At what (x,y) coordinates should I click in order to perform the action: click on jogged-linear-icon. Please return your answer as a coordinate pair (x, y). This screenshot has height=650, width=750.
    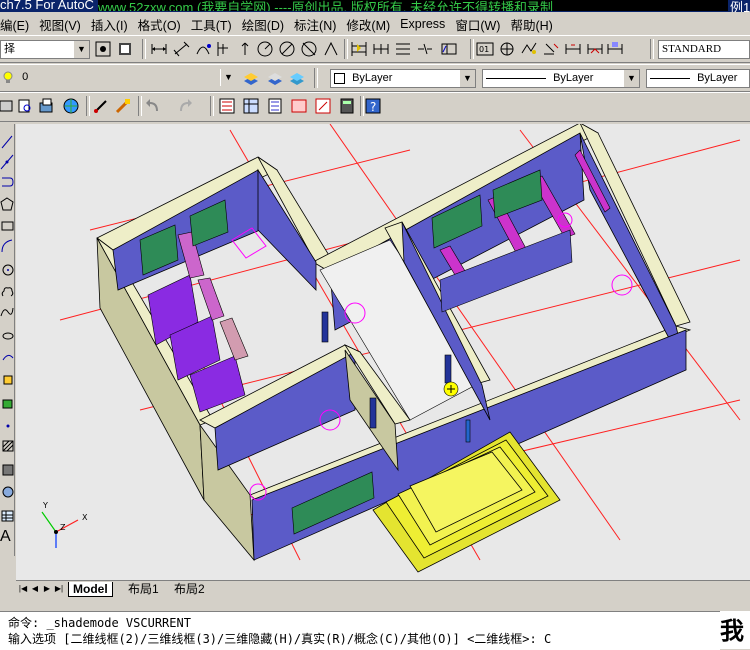
    Looking at the image, I should click on (529, 49).